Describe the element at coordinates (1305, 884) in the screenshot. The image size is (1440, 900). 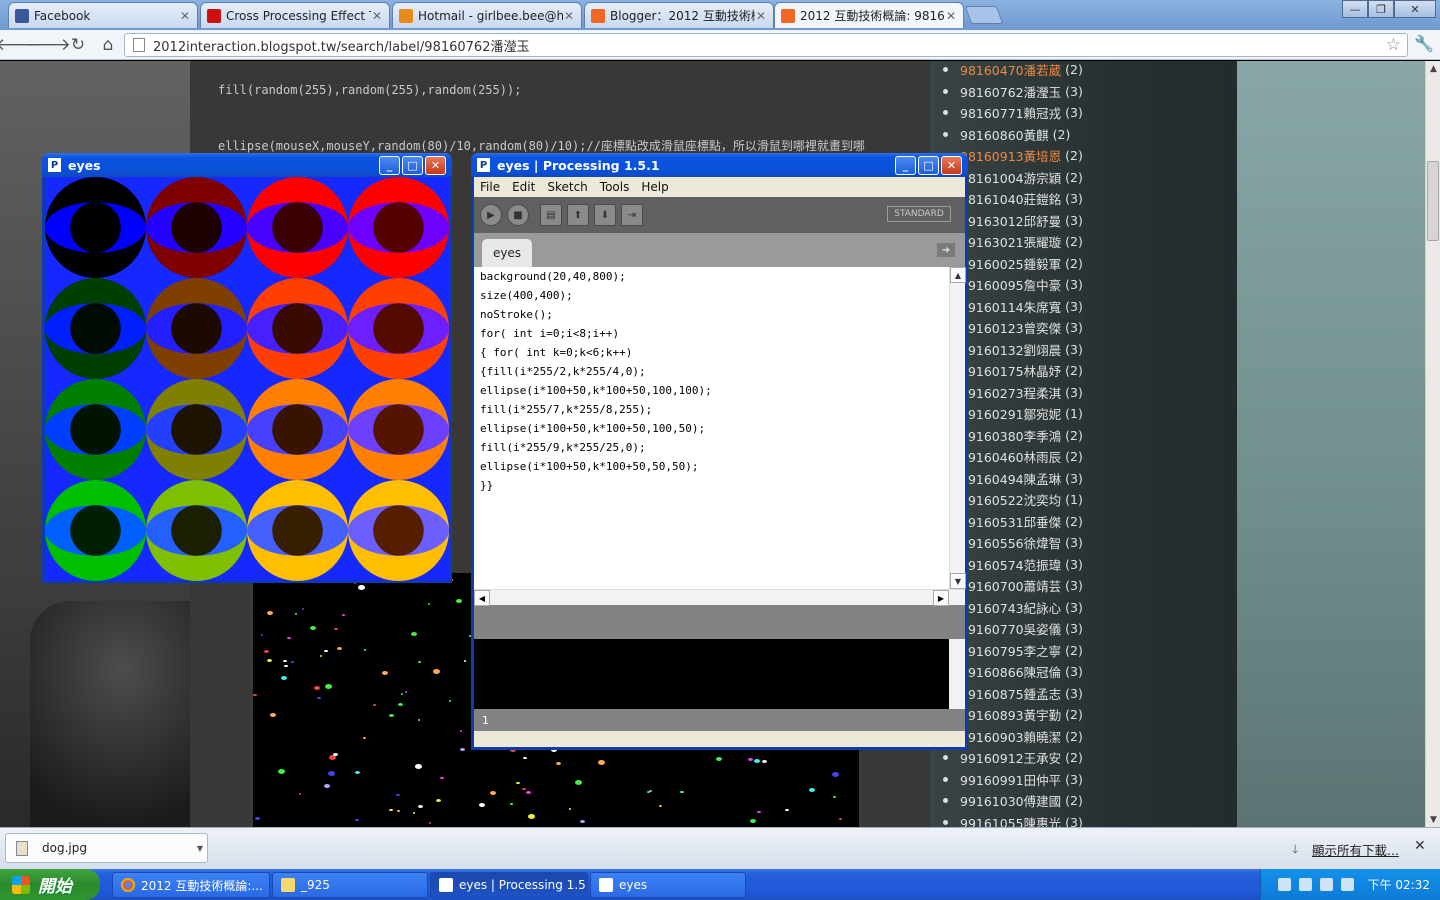
I see `help-icon` at that location.